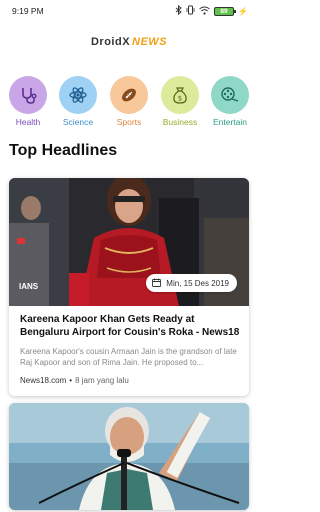 This screenshot has width=320, height=512. I want to click on category-health: Health, so click(28, 101).